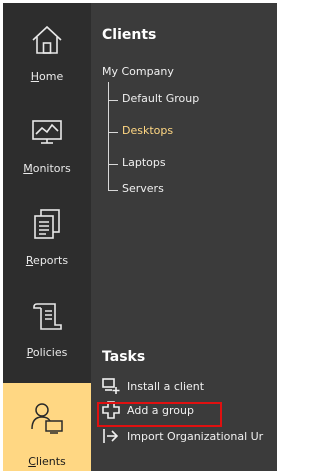  I want to click on nav-item-clients: Clients, so click(47, 427).